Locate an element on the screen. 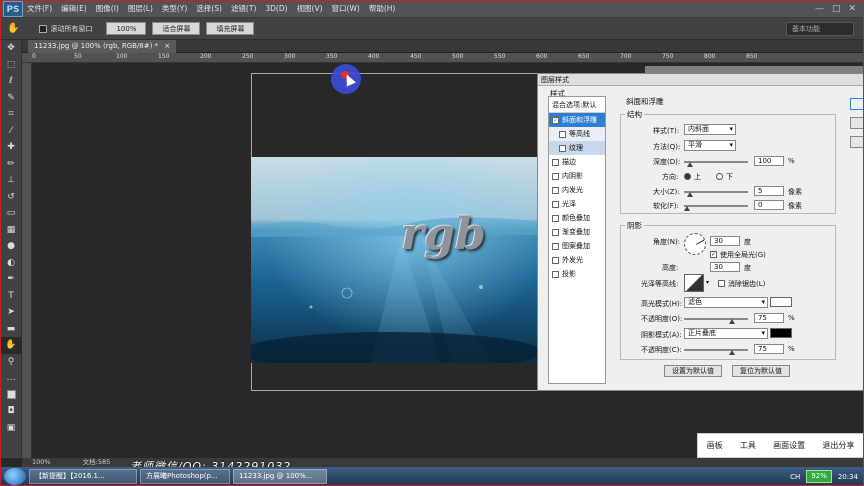  menu-3d: 3D(D) is located at coordinates (276, 8).